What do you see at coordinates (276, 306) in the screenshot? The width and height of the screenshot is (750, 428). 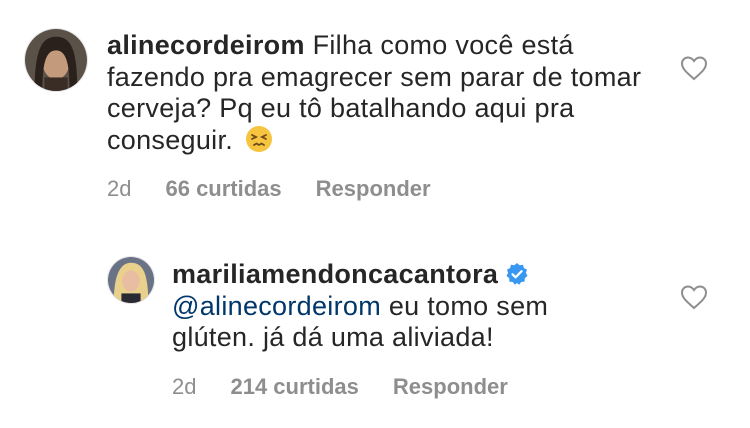 I see `mention-link: @alinecordeirom` at bounding box center [276, 306].